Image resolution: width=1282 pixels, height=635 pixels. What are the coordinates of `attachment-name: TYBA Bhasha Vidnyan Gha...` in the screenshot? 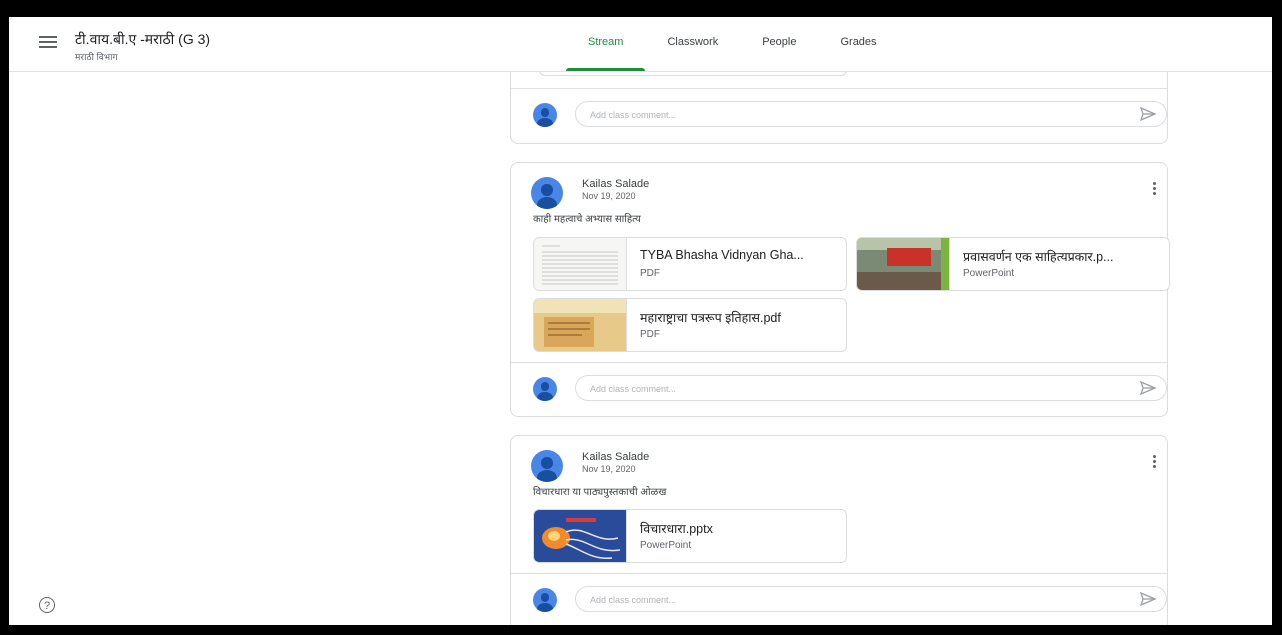 It's located at (722, 255).